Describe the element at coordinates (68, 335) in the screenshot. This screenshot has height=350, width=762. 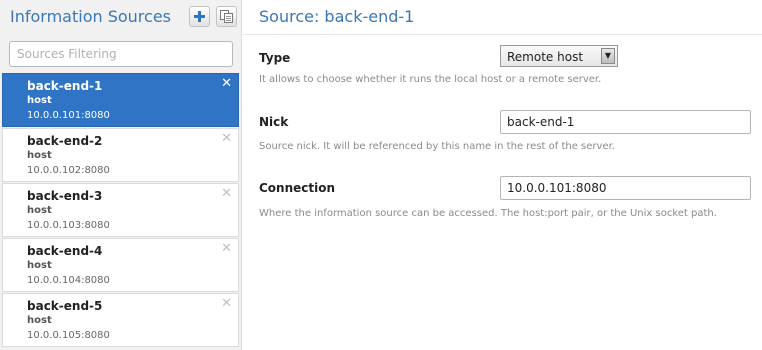
I see `source-address: 10.0.0.105:8080` at that location.